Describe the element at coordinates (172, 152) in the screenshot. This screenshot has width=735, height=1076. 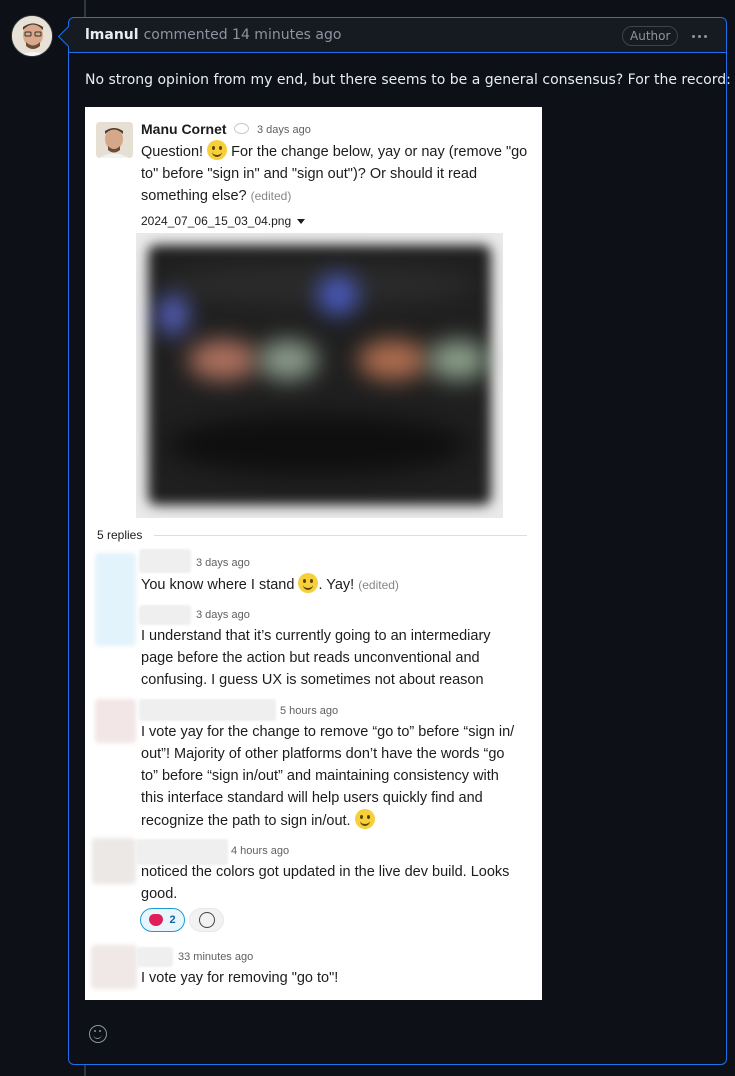
I see `message-text: Question!` at that location.